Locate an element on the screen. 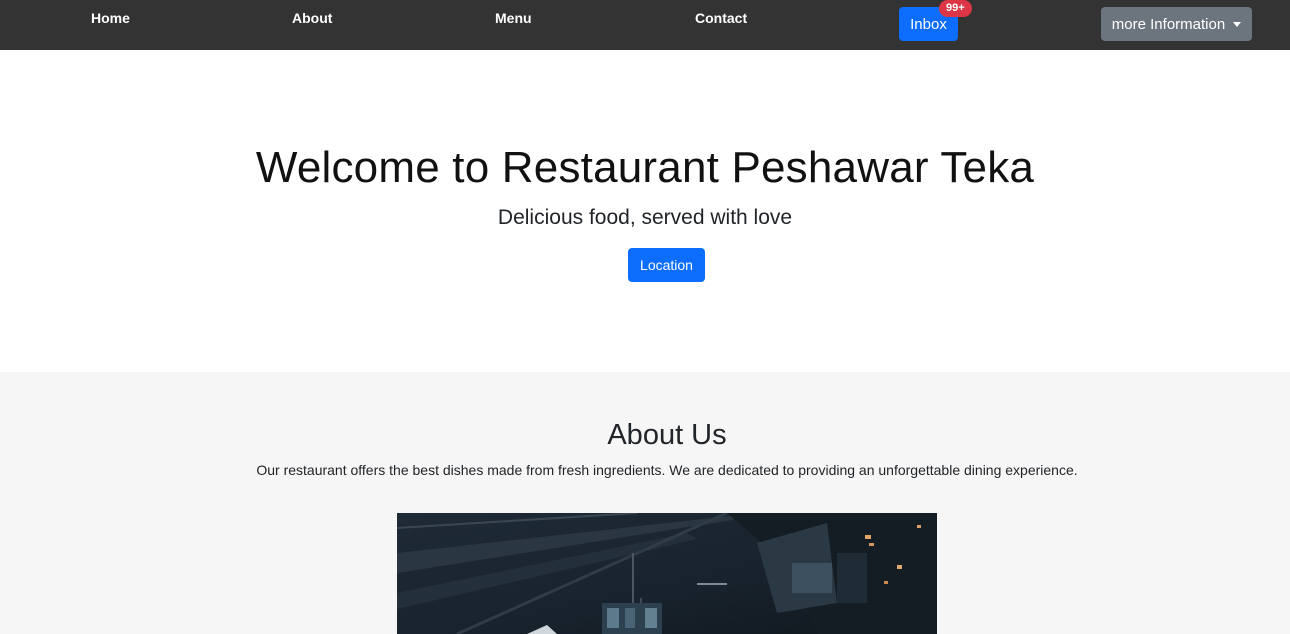 The height and width of the screenshot is (634, 1290). nav-about-link: About is located at coordinates (312, 18).